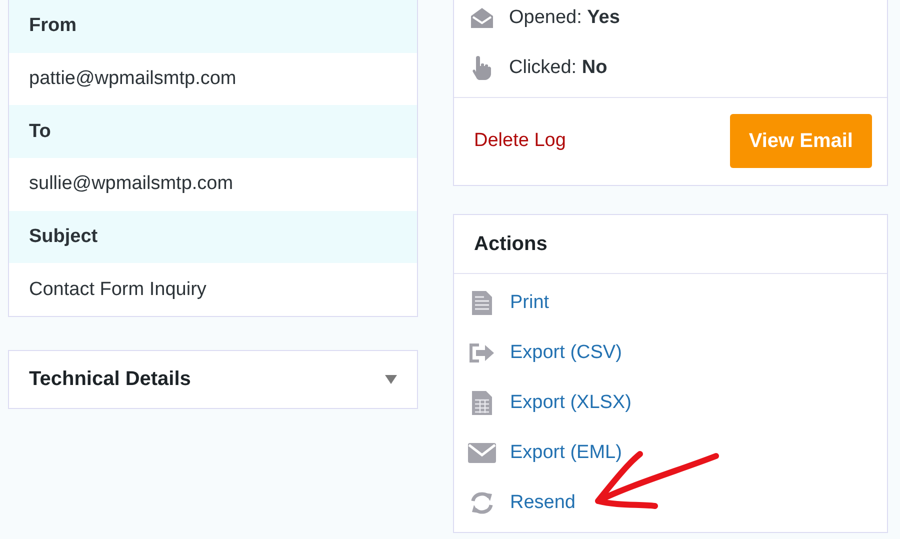  Describe the element at coordinates (571, 403) in the screenshot. I see `action-link: Export (XLSX)` at that location.